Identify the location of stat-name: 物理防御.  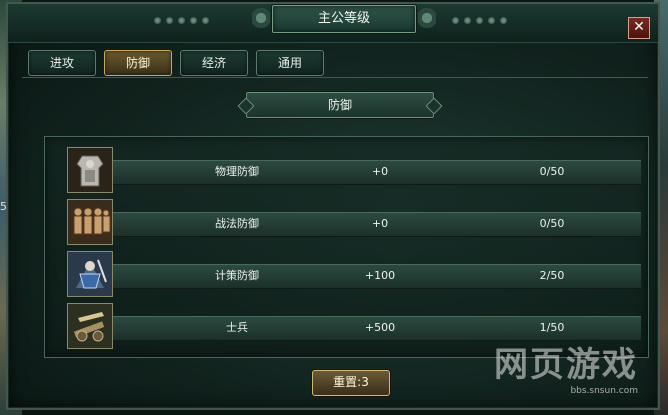
(237, 171).